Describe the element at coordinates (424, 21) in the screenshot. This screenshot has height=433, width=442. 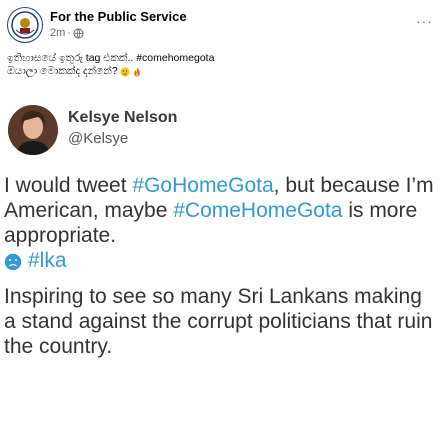
I see `more-options-button: ···` at that location.